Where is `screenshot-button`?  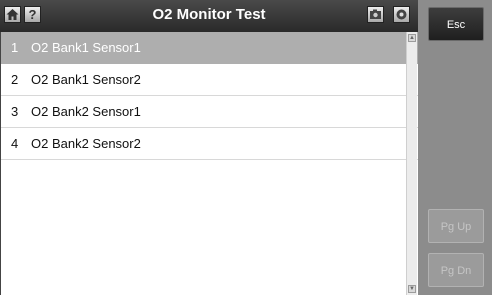
screenshot-button is located at coordinates (375, 14).